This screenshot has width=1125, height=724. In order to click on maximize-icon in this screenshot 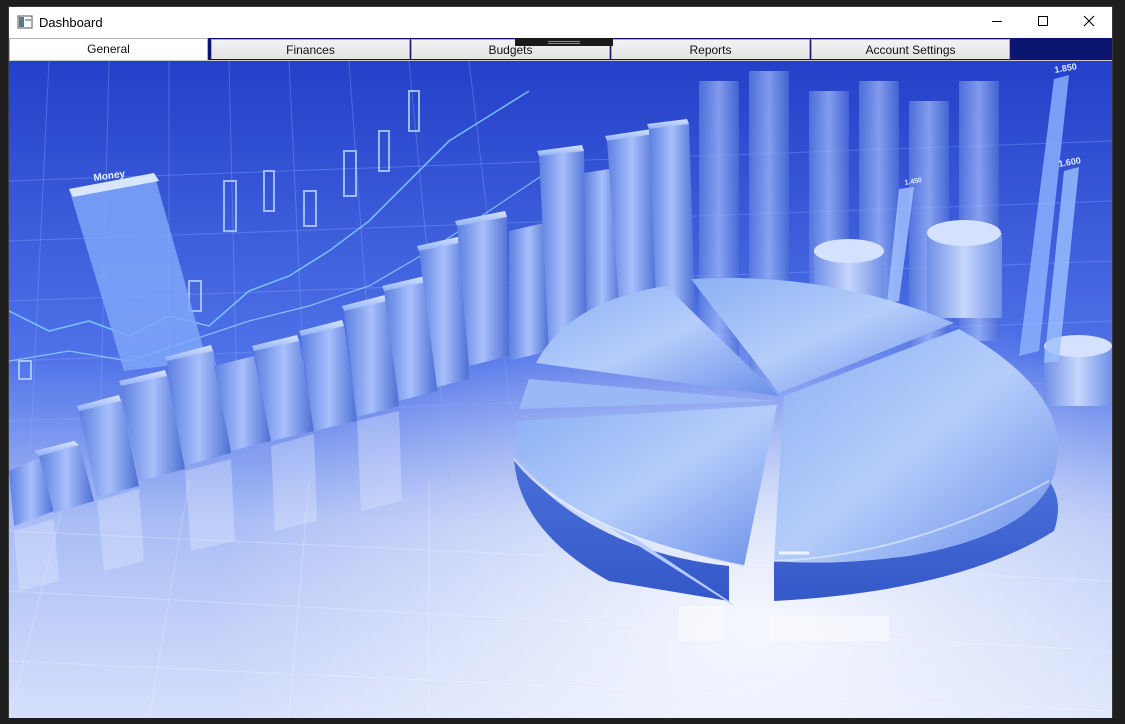, I will do `click(1043, 22)`.